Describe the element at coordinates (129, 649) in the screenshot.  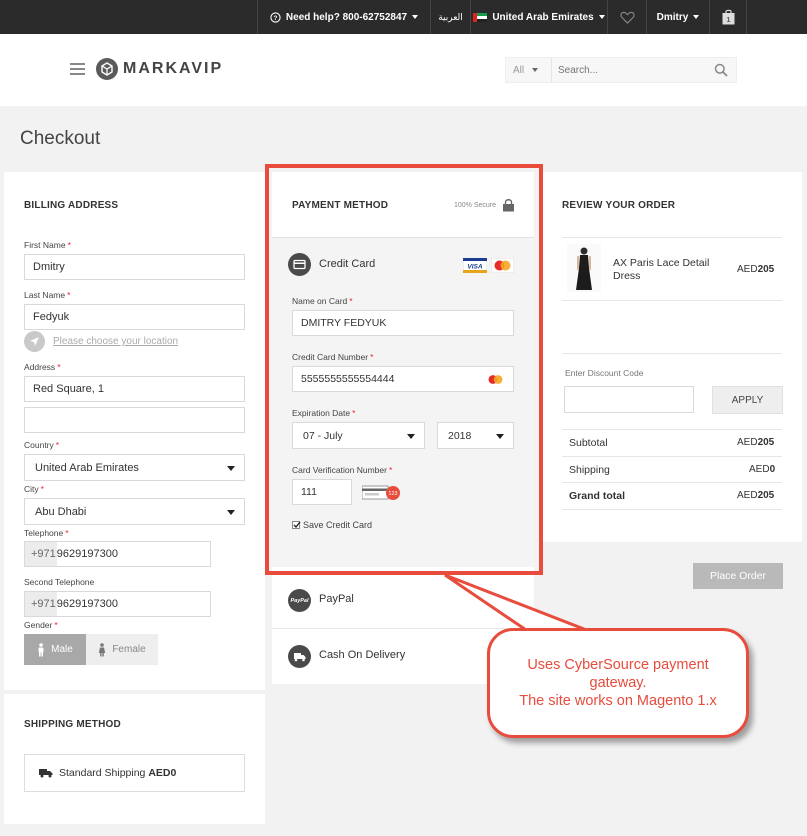
I see `gender-female-label: Female` at that location.